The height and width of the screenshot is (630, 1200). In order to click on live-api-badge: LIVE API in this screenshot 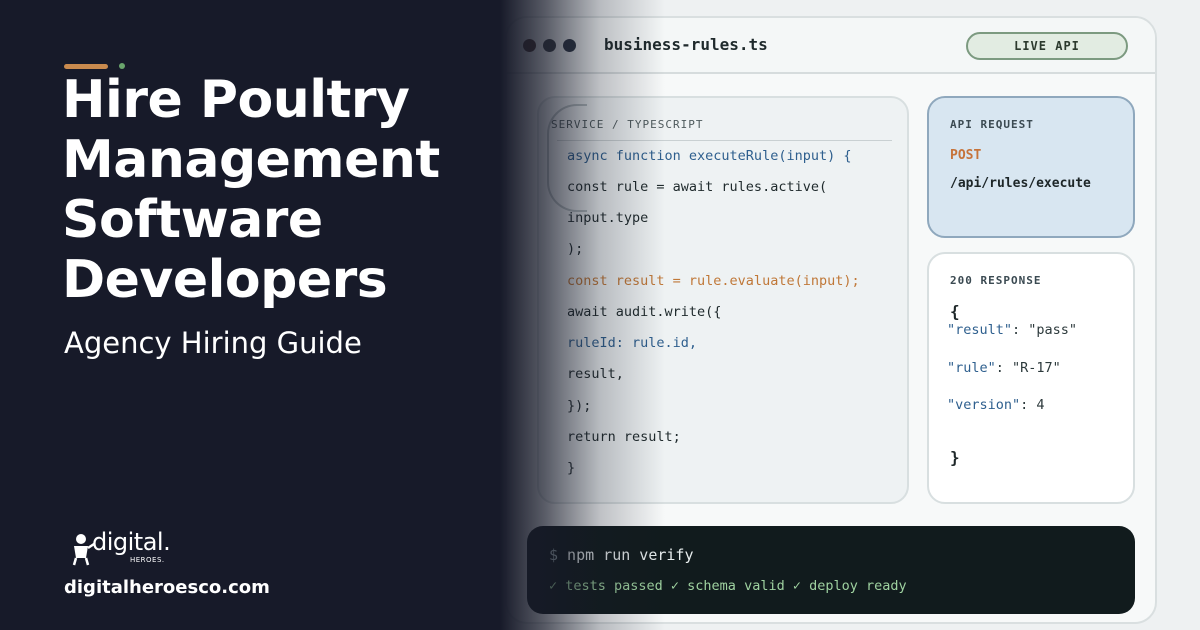, I will do `click(1047, 46)`.